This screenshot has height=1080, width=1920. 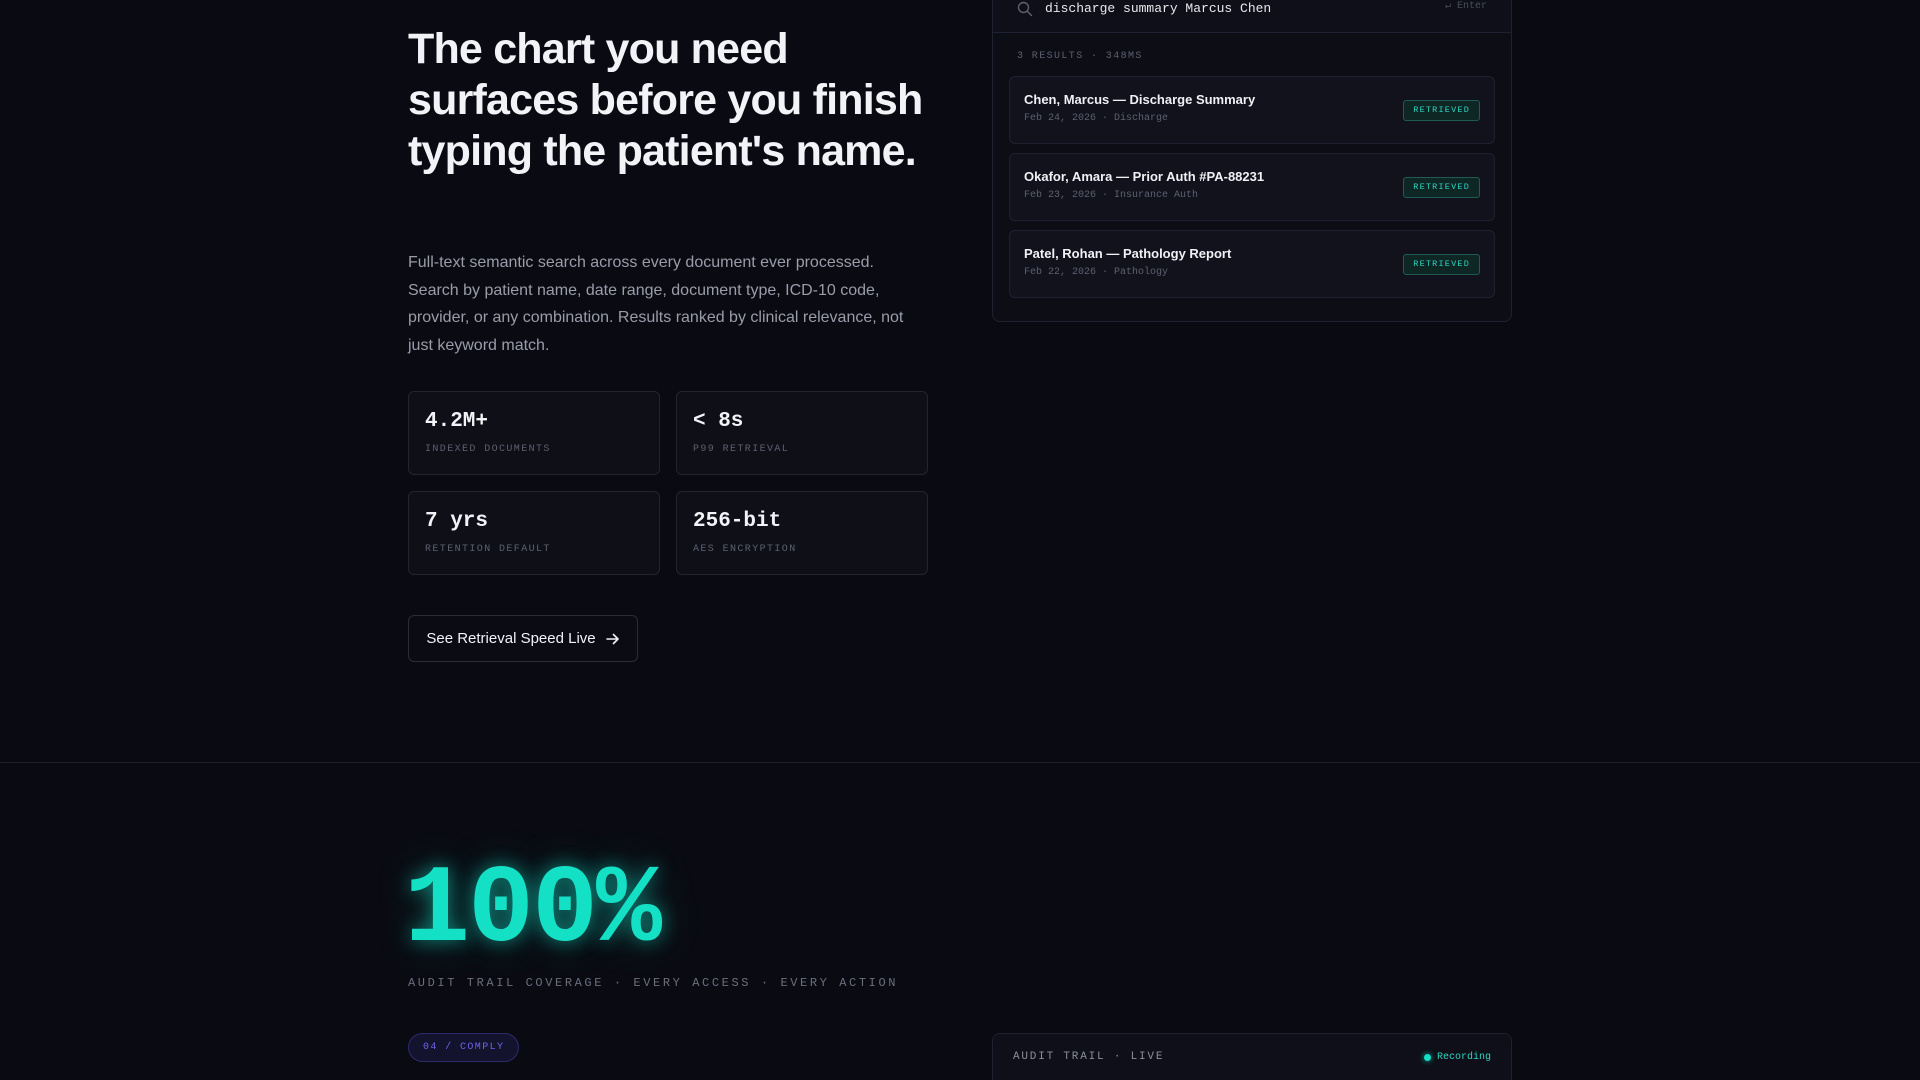 What do you see at coordinates (533, 911) in the screenshot?
I see `audit-coverage-metric: 100%` at bounding box center [533, 911].